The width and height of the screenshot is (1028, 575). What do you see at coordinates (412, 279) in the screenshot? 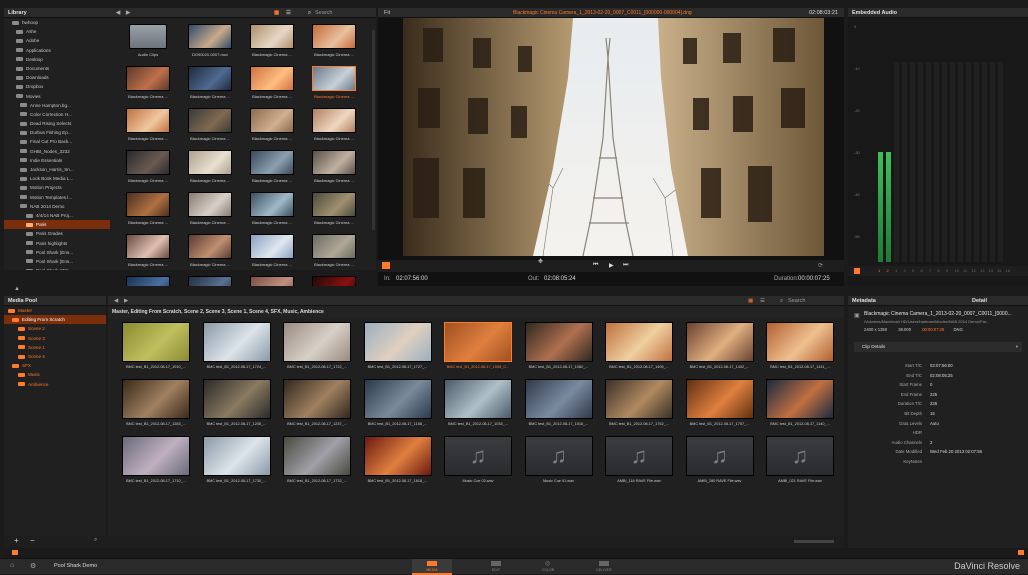
I see `in-timecode: 02:07:56:00` at bounding box center [412, 279].